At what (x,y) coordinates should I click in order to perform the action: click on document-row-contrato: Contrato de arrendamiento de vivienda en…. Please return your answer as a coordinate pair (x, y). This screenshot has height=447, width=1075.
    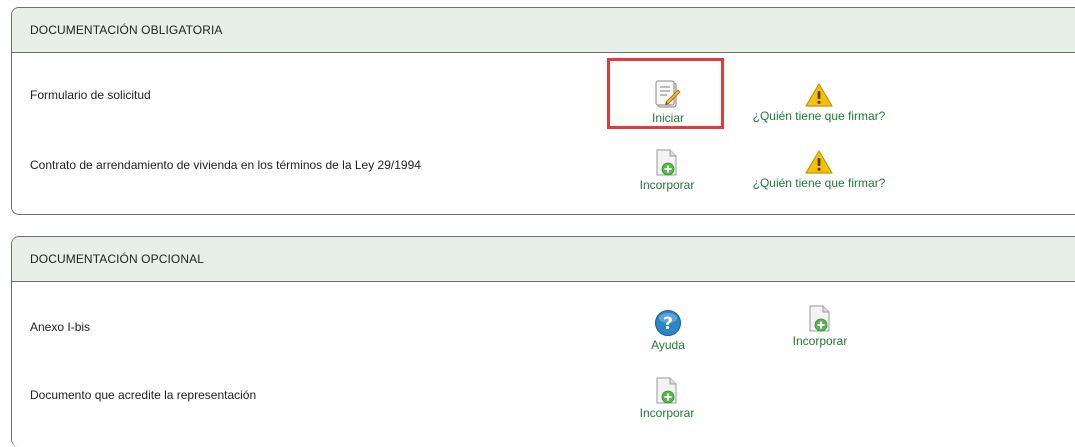
    Looking at the image, I should click on (543, 180).